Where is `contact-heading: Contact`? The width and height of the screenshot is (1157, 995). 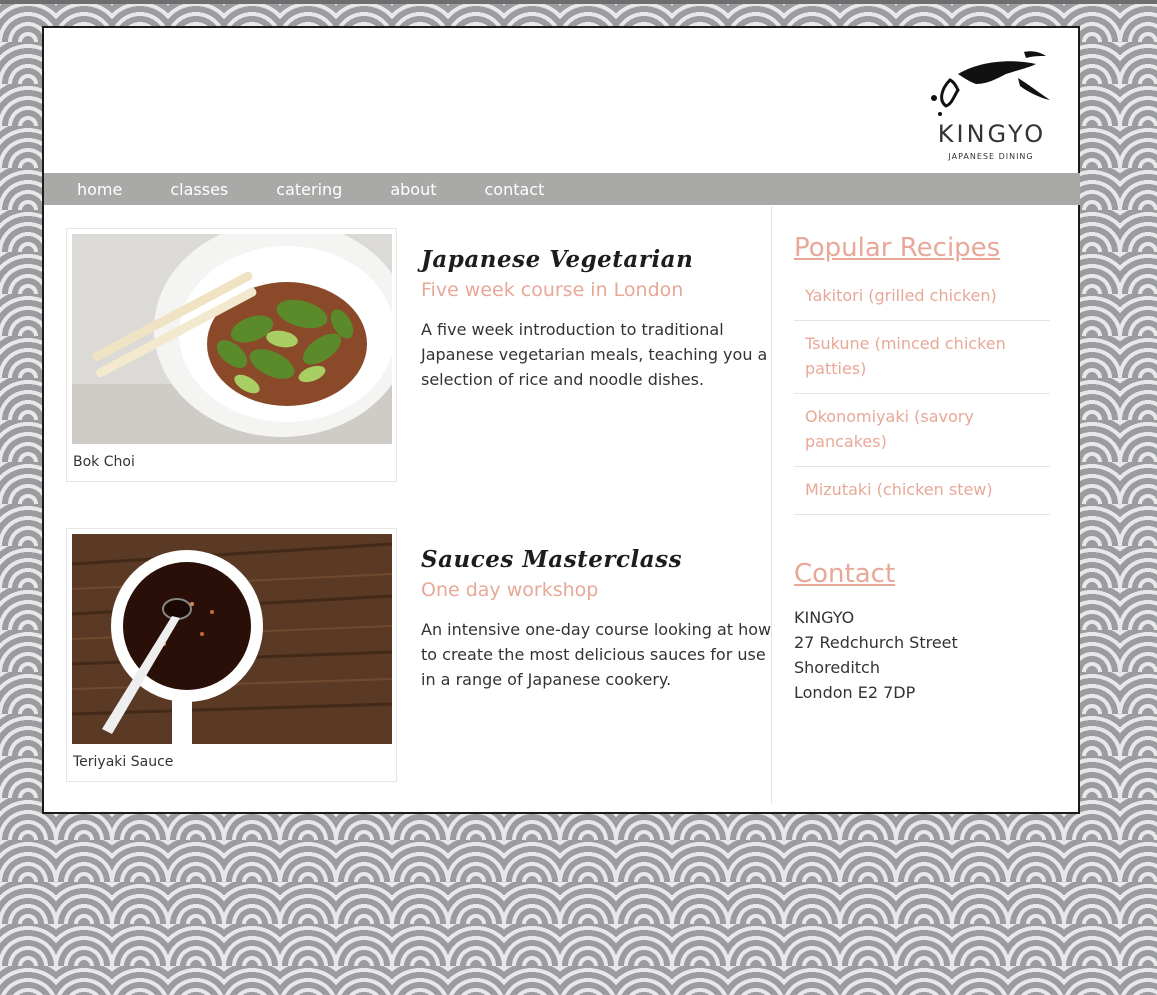
contact-heading: Contact is located at coordinates (922, 574).